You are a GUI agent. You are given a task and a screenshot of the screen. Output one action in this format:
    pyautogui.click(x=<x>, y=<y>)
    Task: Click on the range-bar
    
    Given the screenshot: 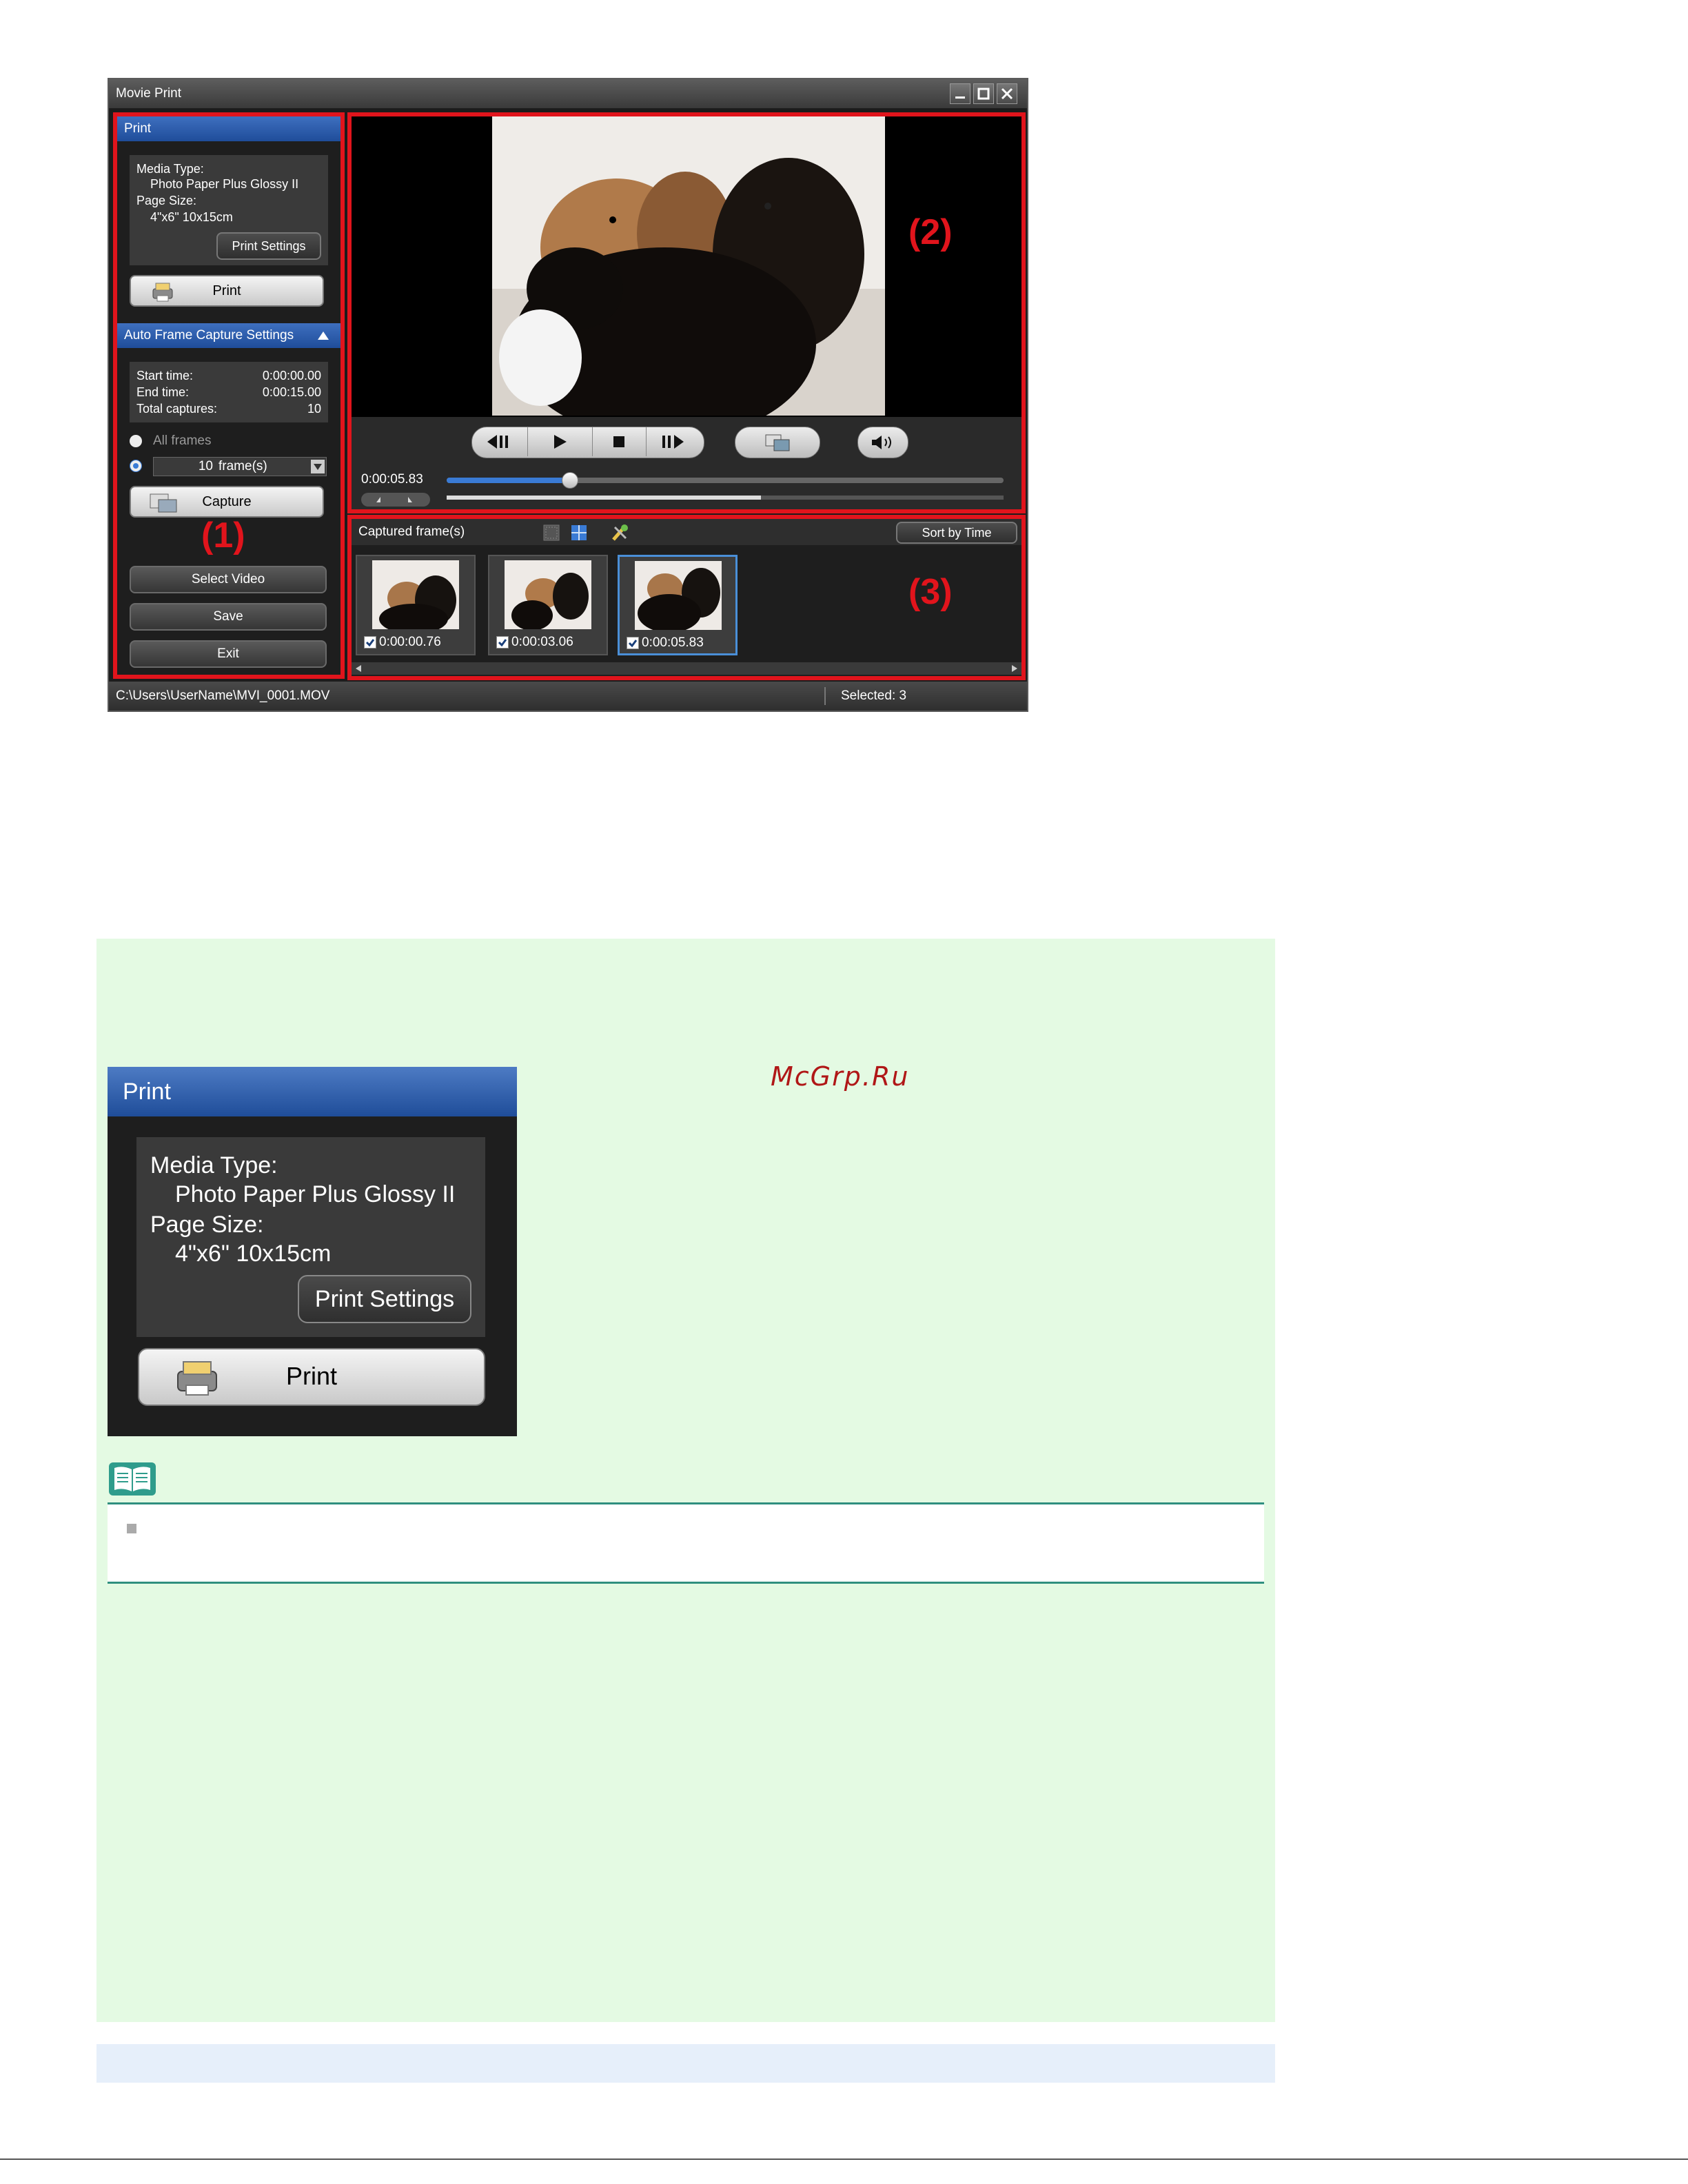 What is the action you would take?
    pyautogui.click(x=725, y=498)
    